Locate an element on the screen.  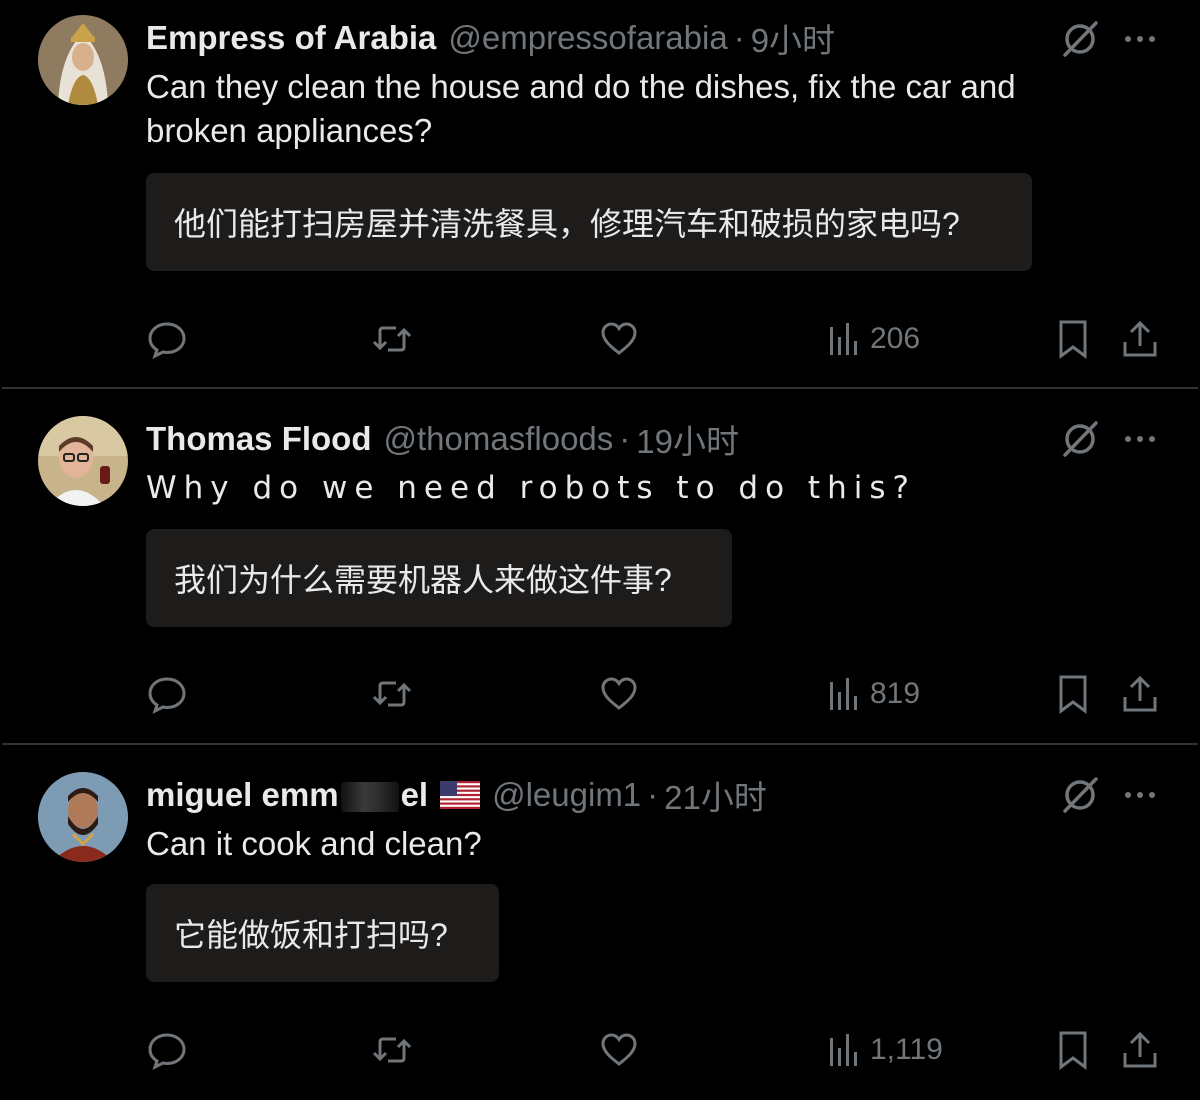
tweet-text: Why do we need robots to do this? is located at coordinates (531, 488).